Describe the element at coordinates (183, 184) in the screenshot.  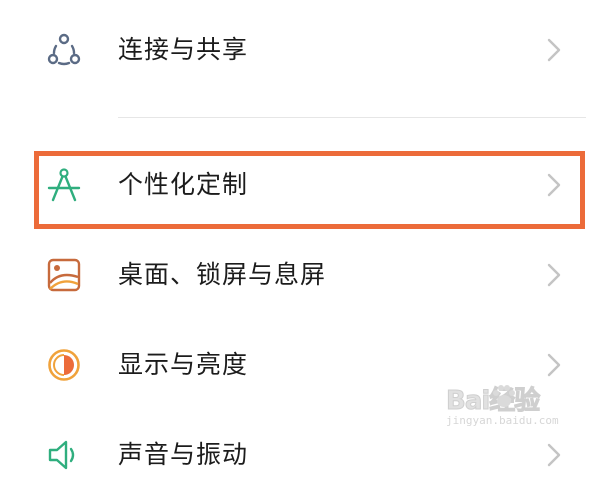
I see `settings-item-label: 个性化定制` at that location.